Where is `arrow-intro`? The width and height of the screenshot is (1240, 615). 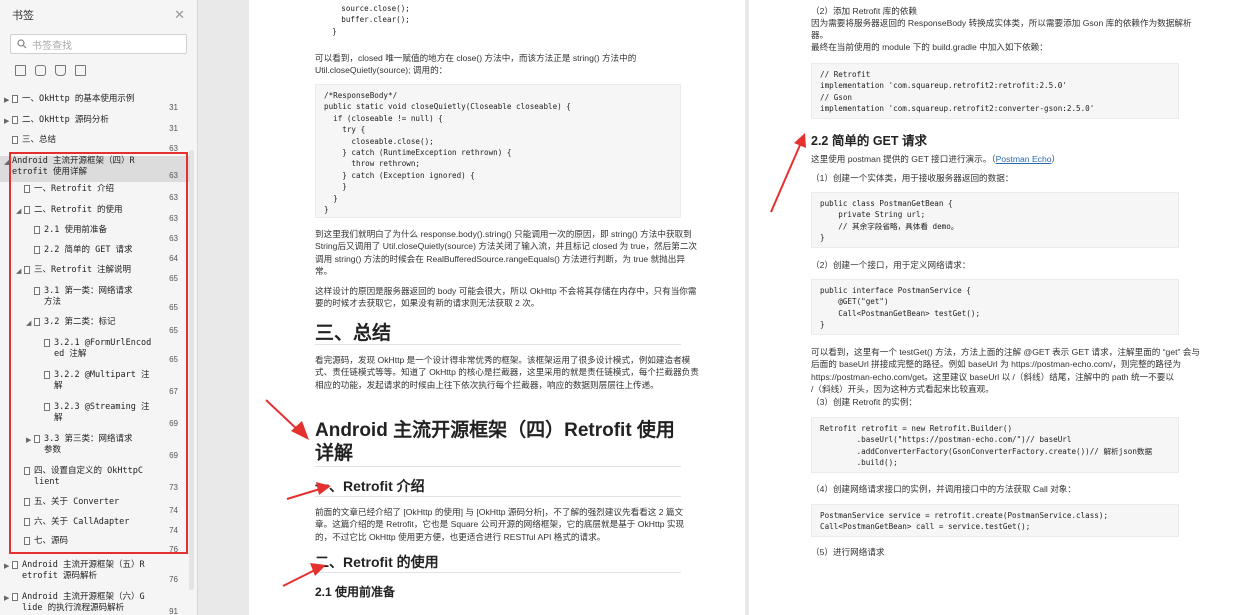
arrow-intro is located at coordinates (308, 491).